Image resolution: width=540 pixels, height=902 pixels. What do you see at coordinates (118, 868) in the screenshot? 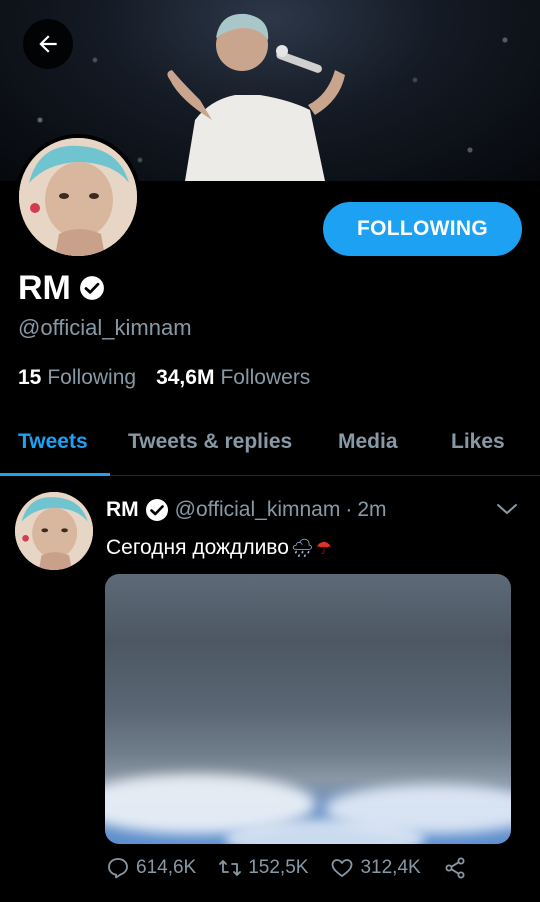
I see `reply-icon` at bounding box center [118, 868].